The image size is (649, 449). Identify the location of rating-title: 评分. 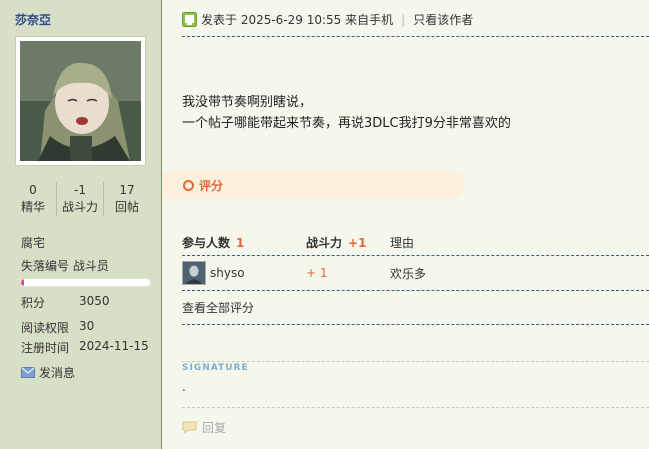
(211, 185).